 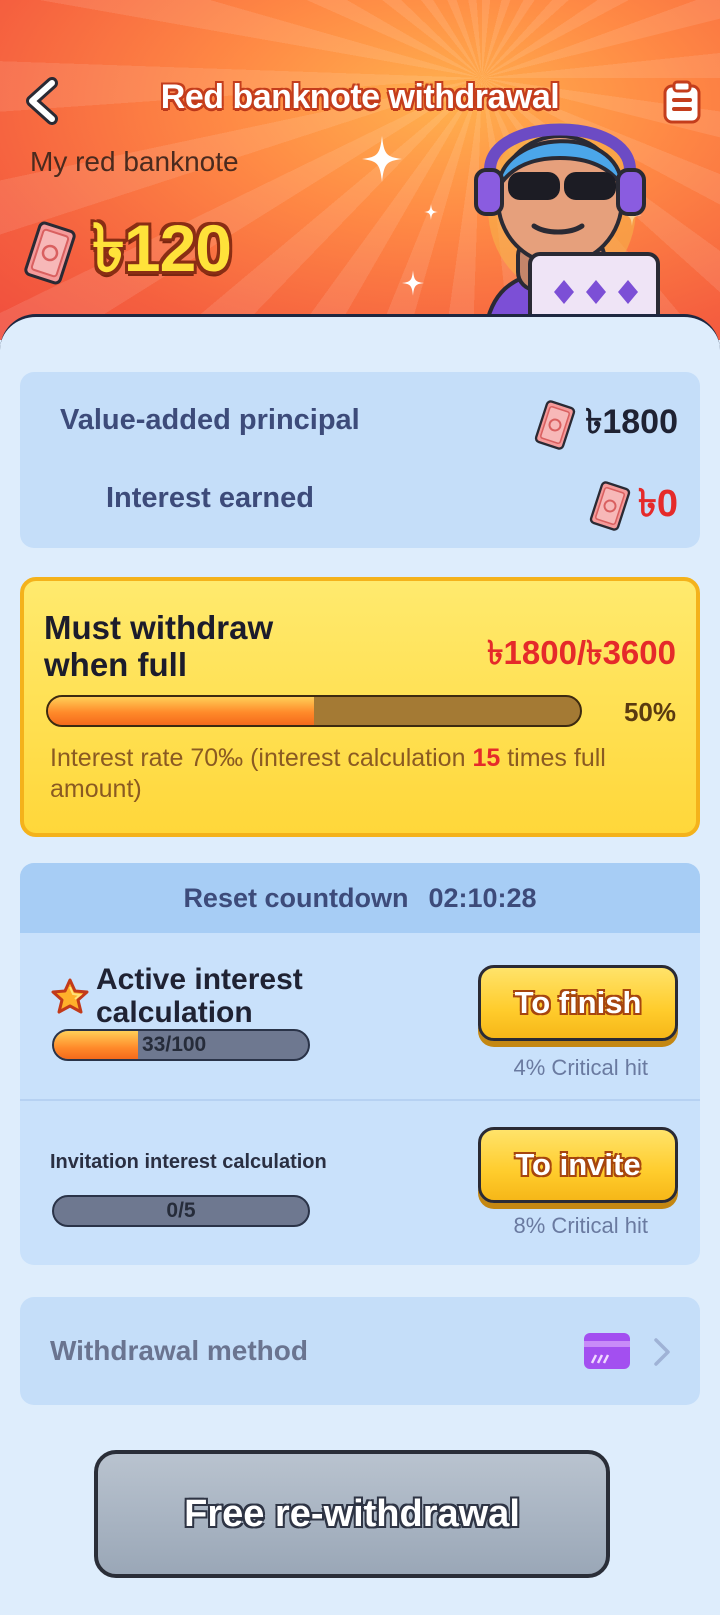 What do you see at coordinates (159, 646) in the screenshot?
I see `must-withdraw-title: Must withdraw when full` at bounding box center [159, 646].